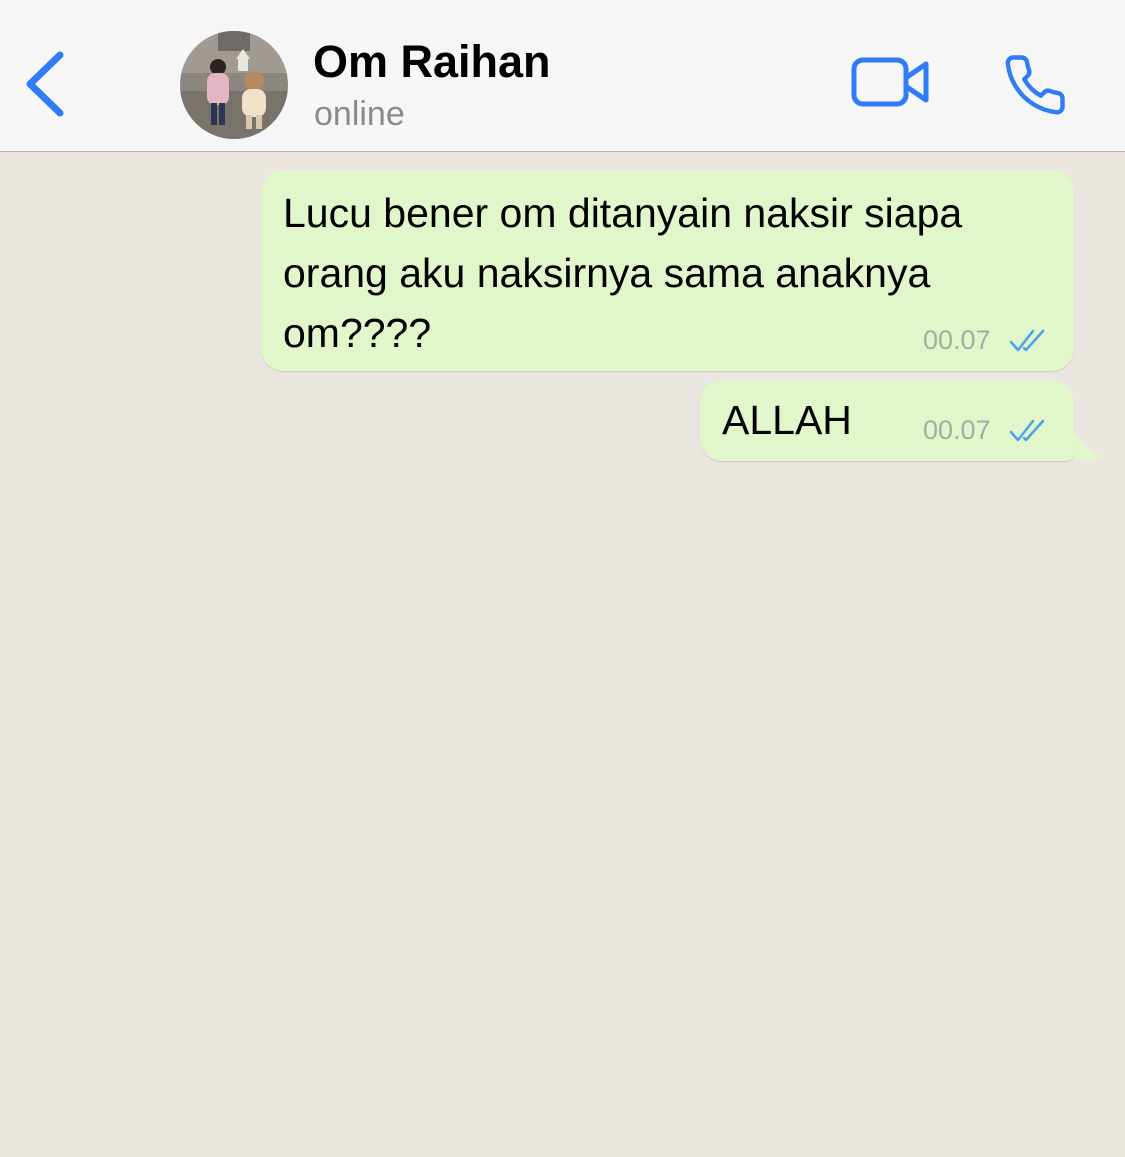  I want to click on phone-icon, so click(1035, 85).